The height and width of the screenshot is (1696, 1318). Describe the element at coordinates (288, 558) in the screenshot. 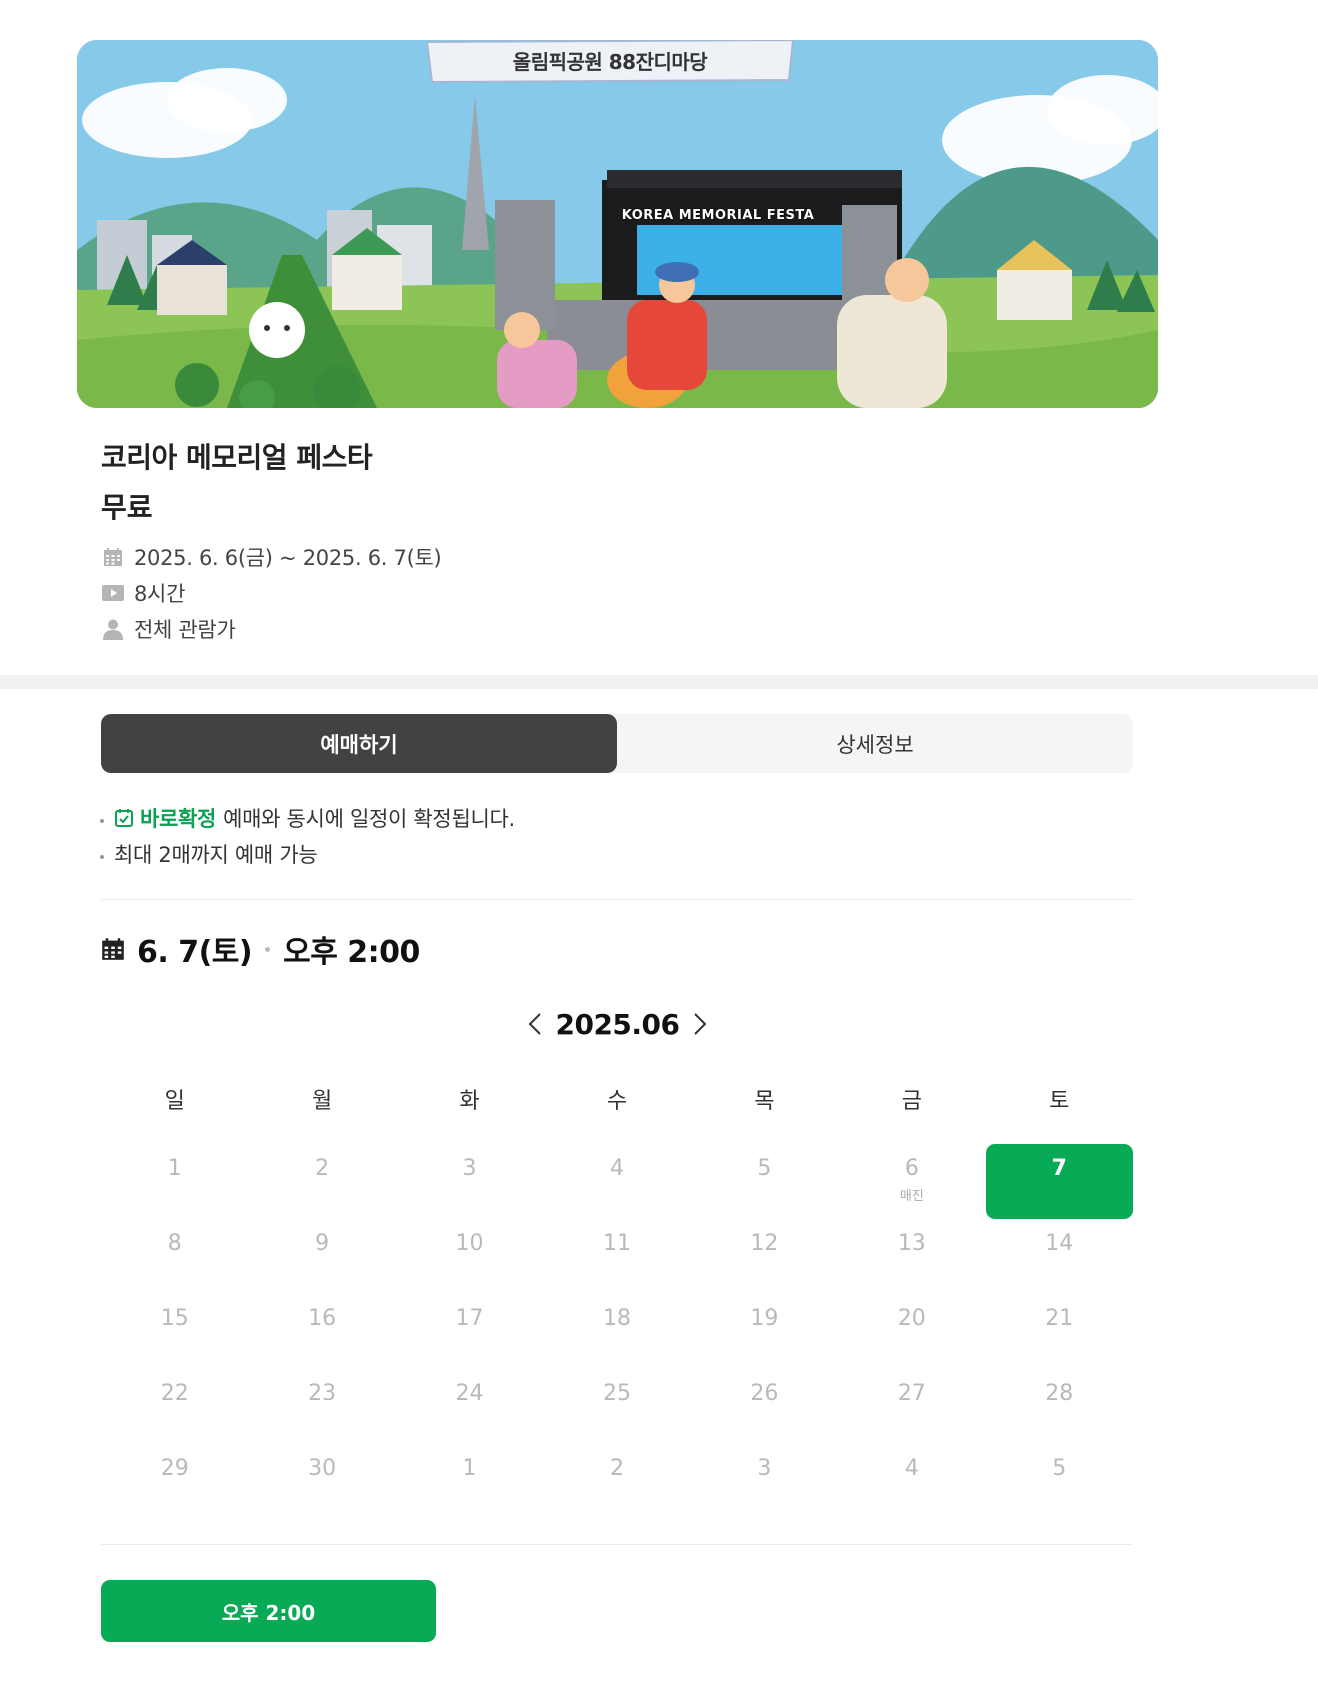

I see `event-date-range: 2025. 6. 6(금) ~ 2025. 6. 7(토)` at that location.